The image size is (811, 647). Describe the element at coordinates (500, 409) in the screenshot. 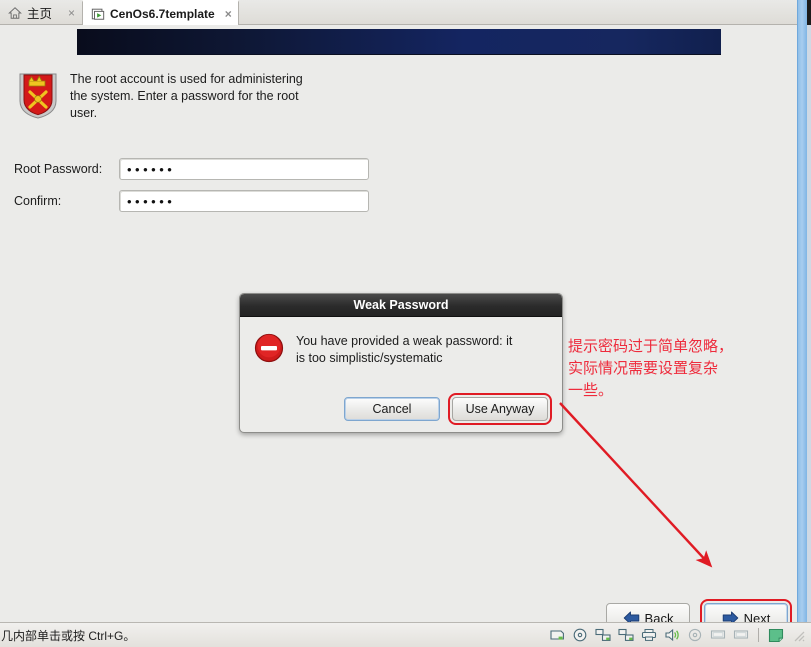

I see `use-anyway-button: Use Anyway` at that location.